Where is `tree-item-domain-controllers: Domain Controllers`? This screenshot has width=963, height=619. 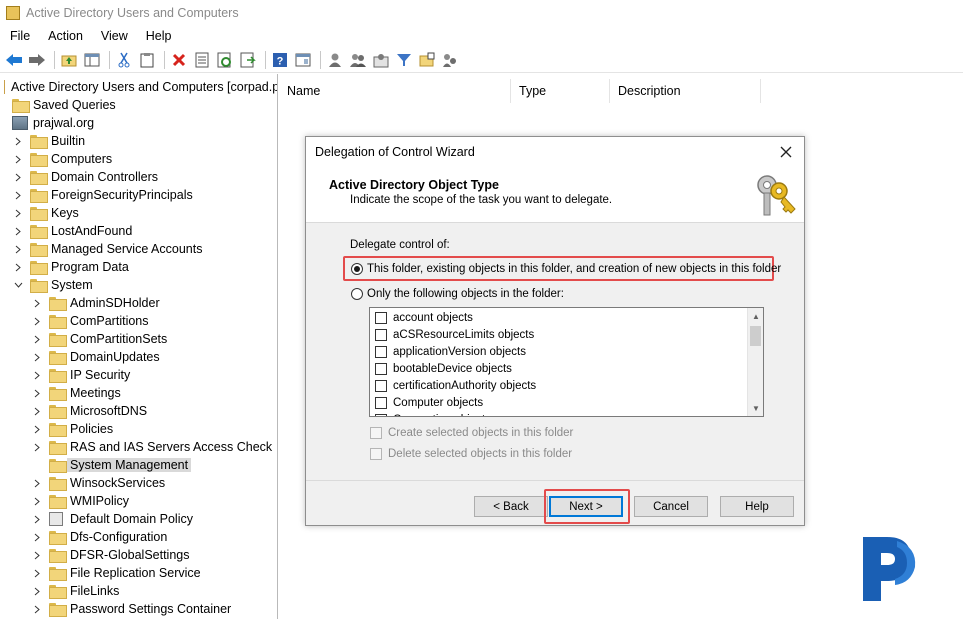 tree-item-domain-controllers: Domain Controllers is located at coordinates (85, 177).